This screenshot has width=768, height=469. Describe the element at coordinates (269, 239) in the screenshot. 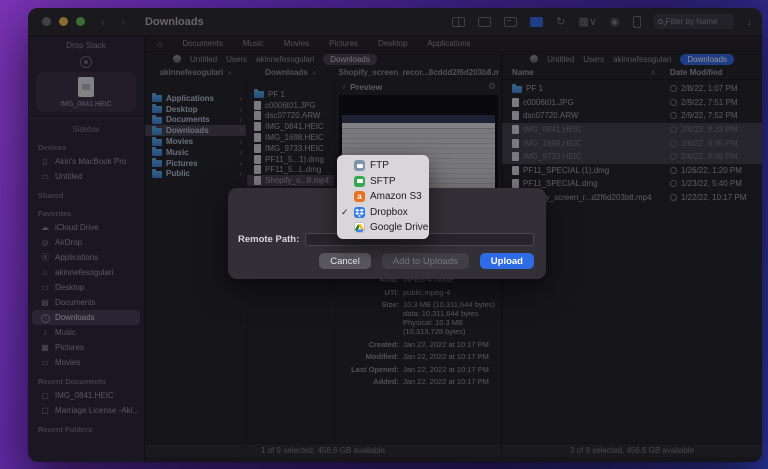

I see `remote-path-label: Remote Path:` at that location.